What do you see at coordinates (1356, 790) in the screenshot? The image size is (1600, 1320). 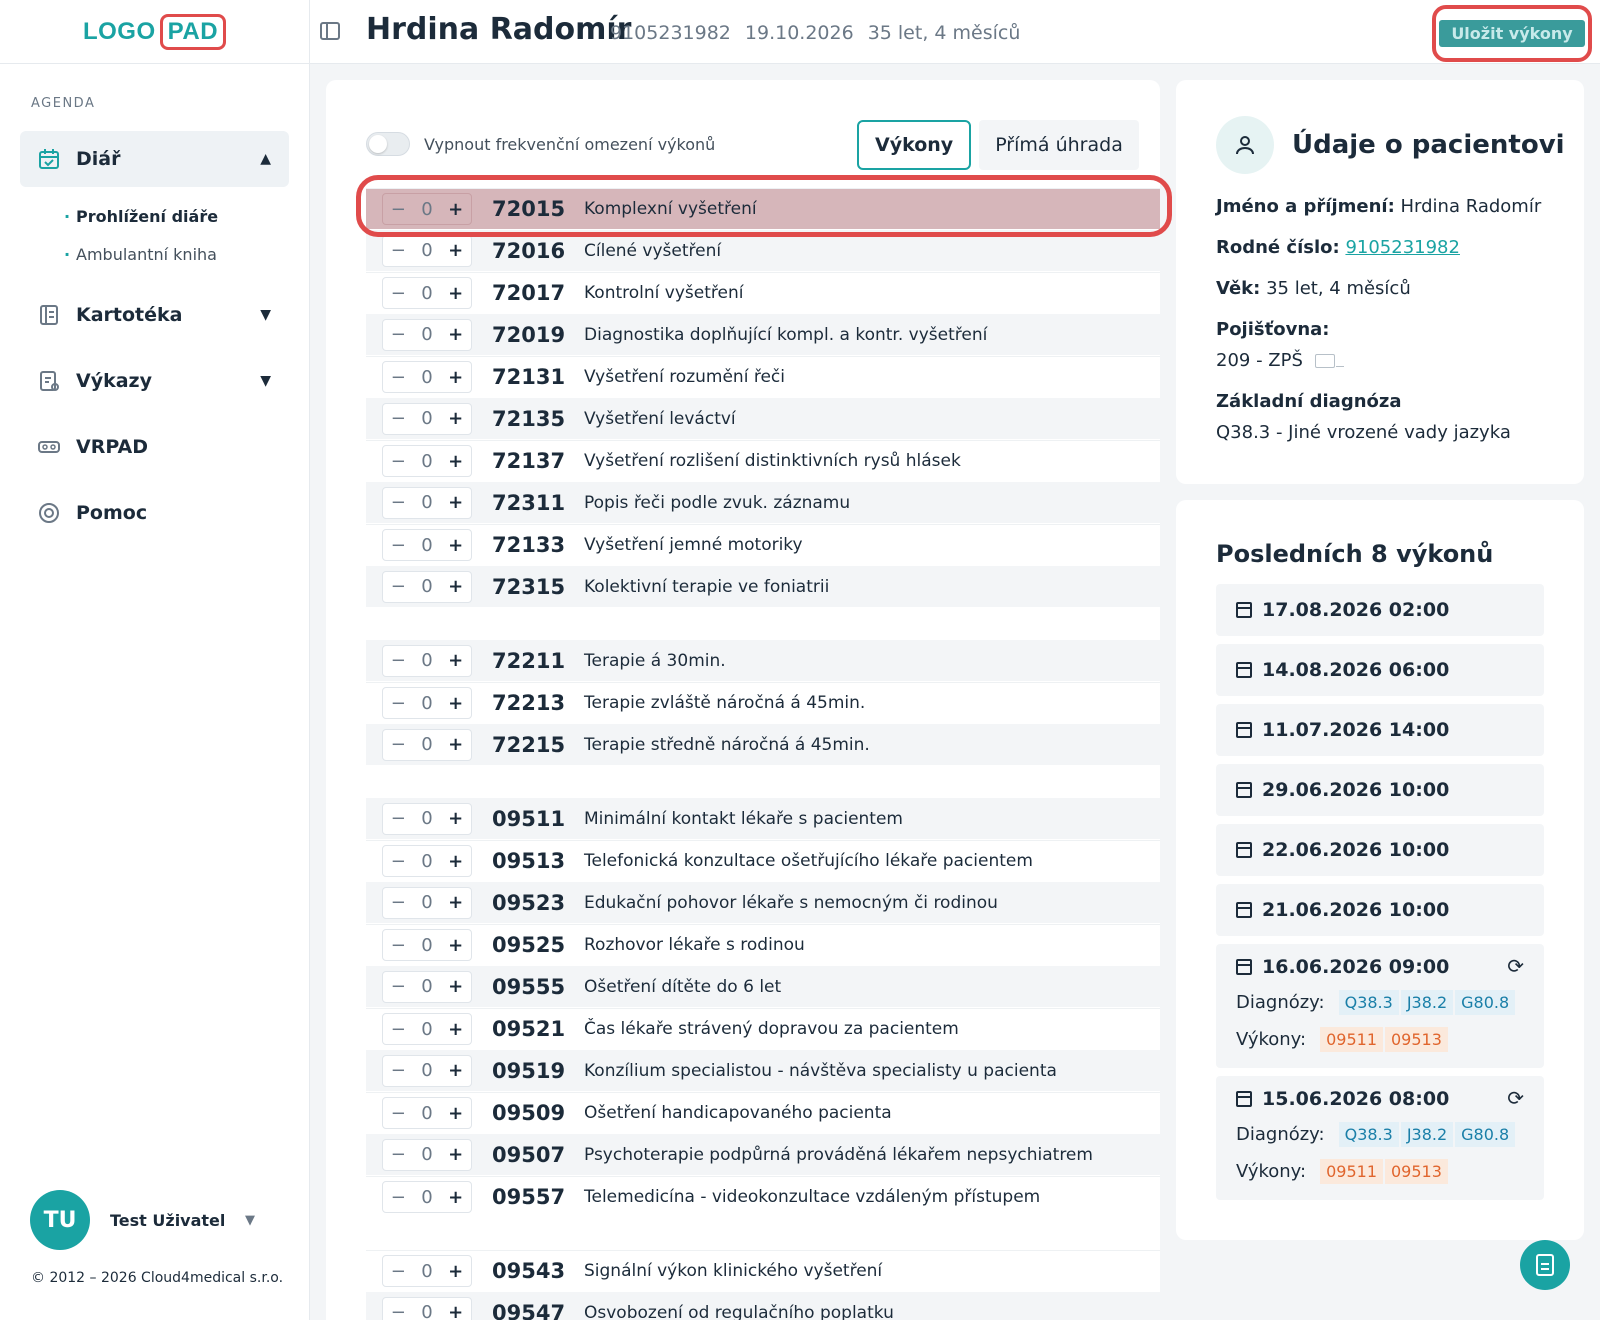 I see `visit-date: 29.06.2026 10:00` at bounding box center [1356, 790].